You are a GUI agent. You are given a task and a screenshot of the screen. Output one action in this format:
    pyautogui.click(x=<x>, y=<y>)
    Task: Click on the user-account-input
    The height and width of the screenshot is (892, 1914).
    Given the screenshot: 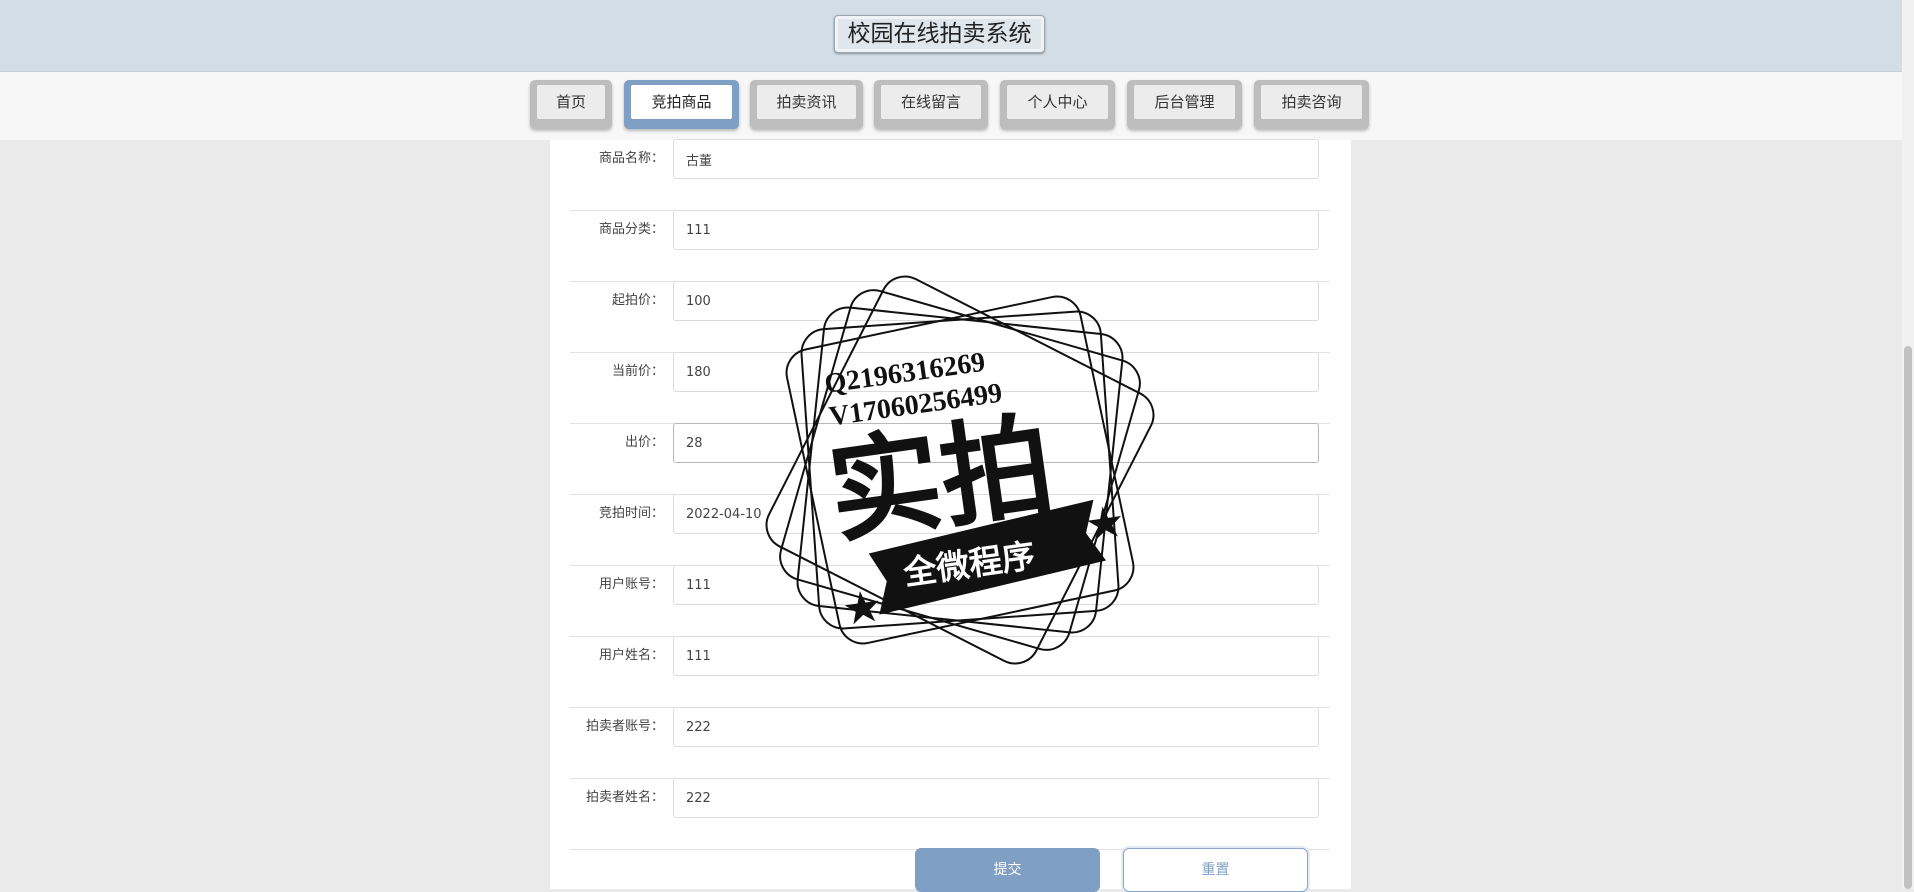 What is the action you would take?
    pyautogui.click(x=996, y=585)
    